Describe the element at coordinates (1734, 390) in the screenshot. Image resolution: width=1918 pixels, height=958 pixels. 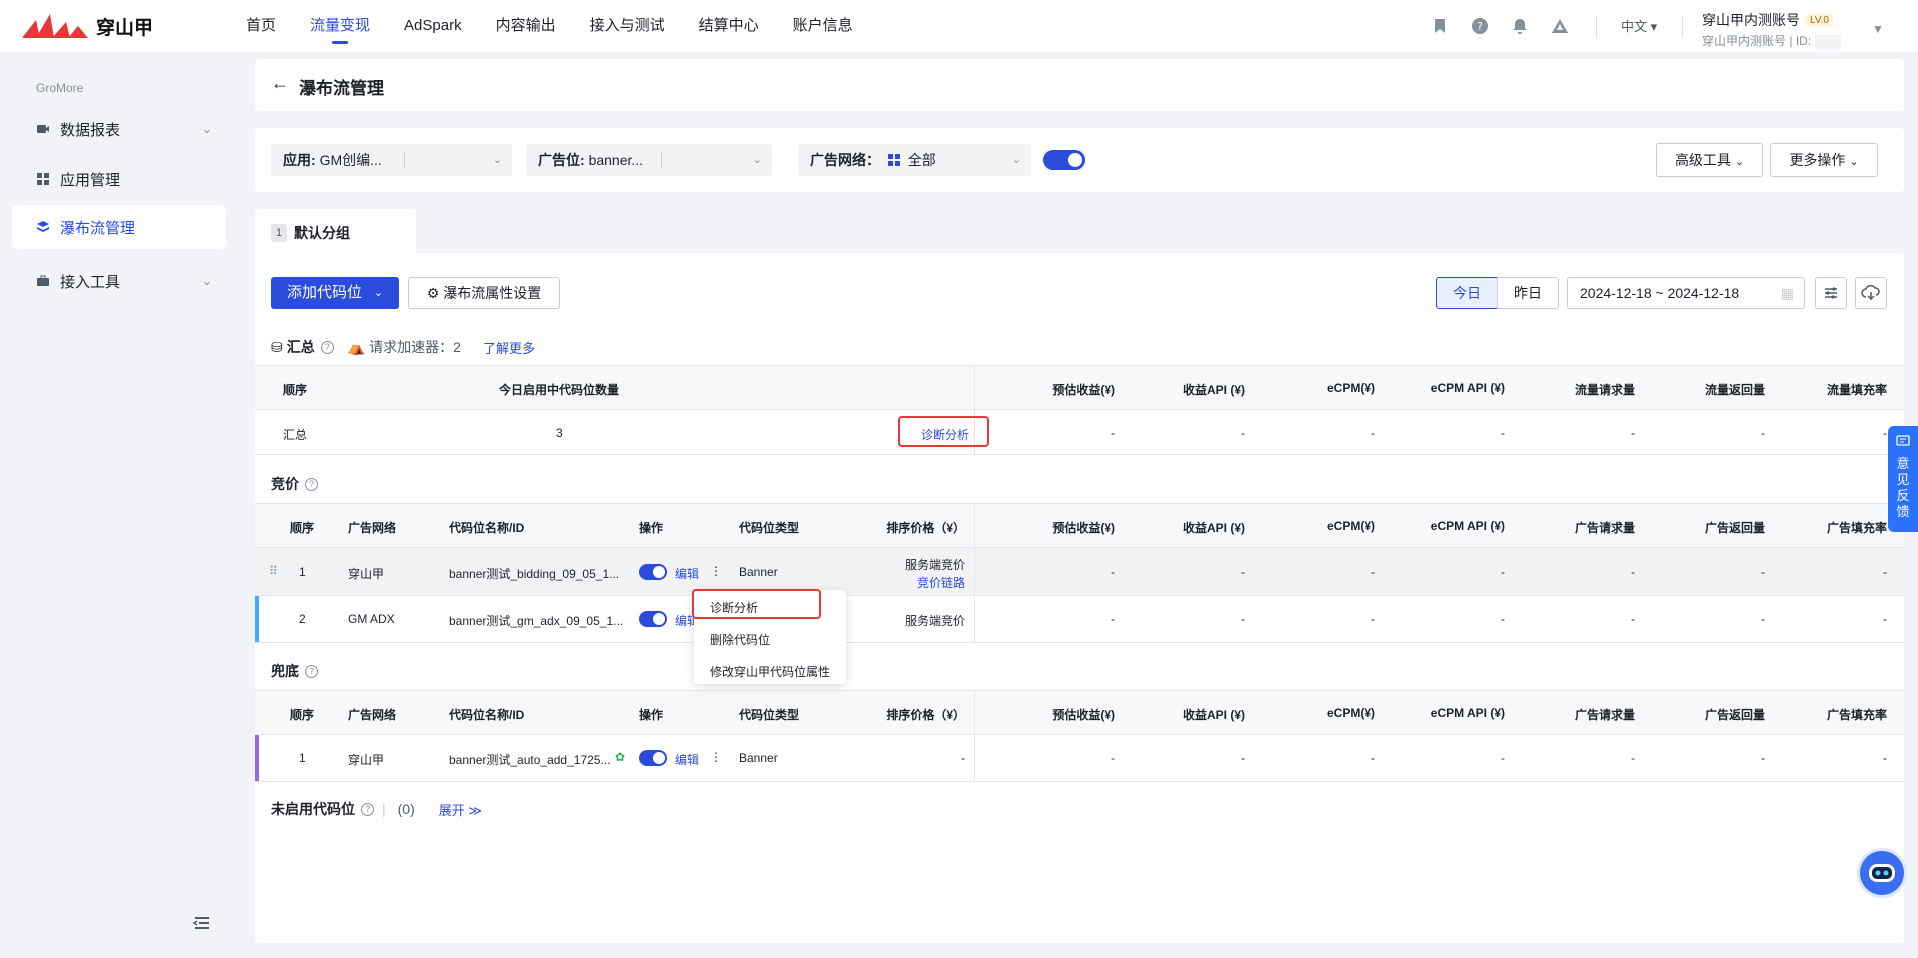
I see `col-header: 流量返回量` at that location.